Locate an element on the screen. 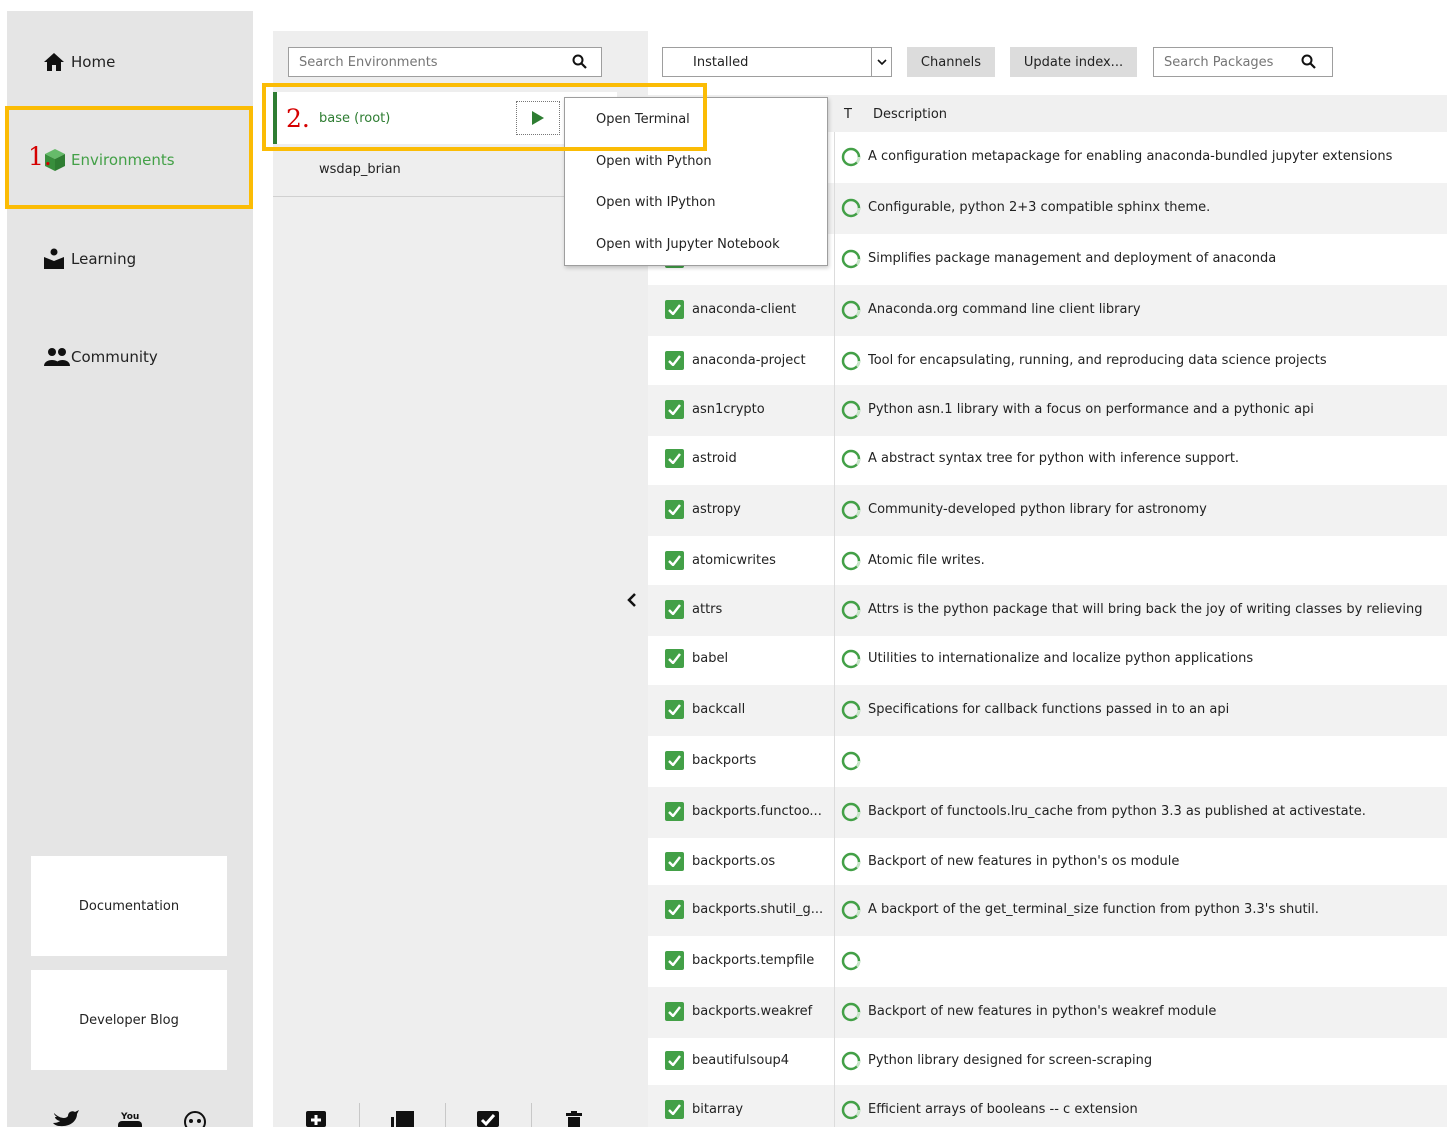 The image size is (1447, 1127). twitter-icon is located at coordinates (66, 1118).